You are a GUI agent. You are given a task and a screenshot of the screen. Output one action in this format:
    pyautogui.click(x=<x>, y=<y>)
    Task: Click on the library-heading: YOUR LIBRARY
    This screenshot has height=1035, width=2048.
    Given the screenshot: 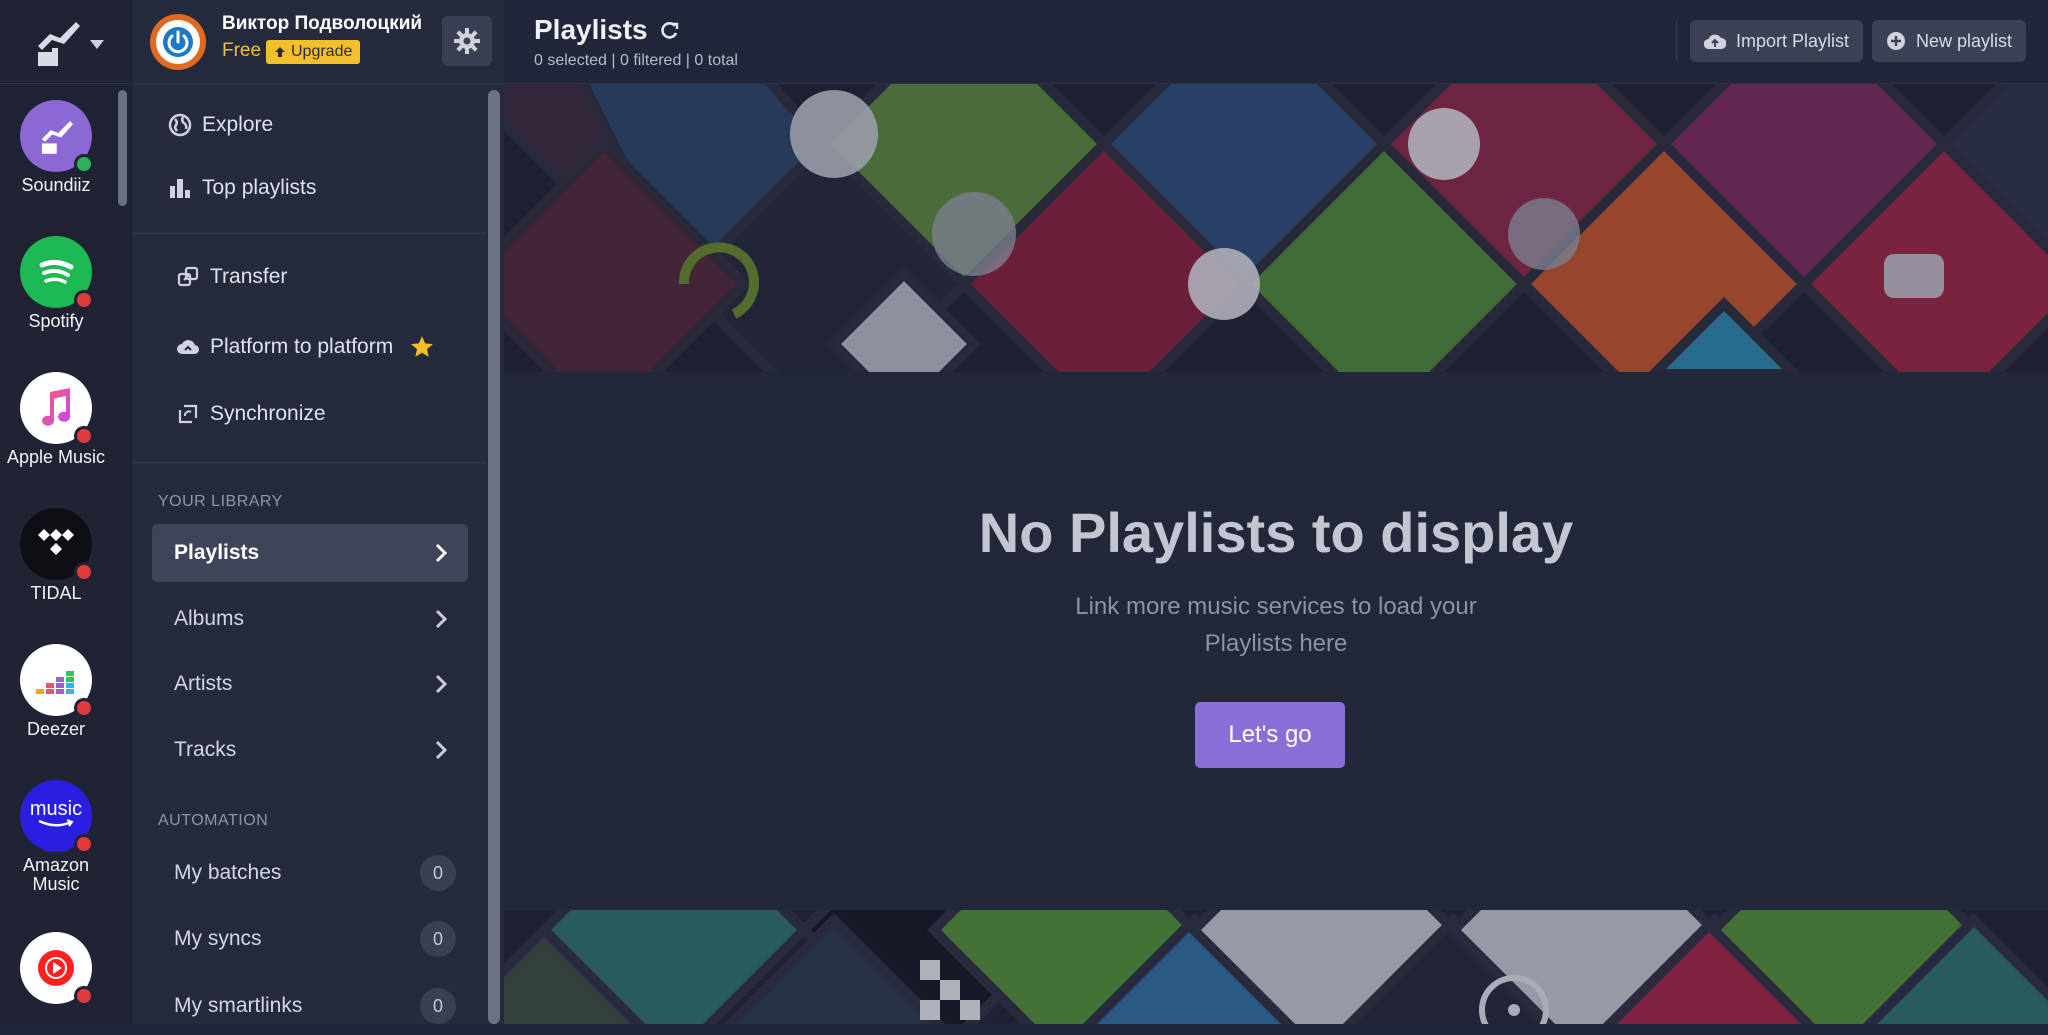 What is the action you would take?
    pyautogui.click(x=220, y=501)
    